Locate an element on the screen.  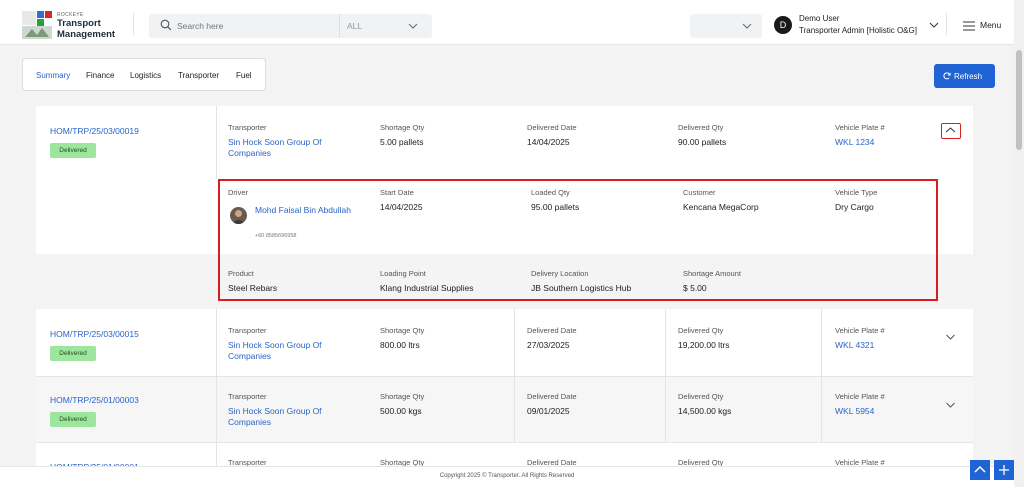
shortage-col: Shortage Qty 500.00 kgs is located at coordinates (402, 404).